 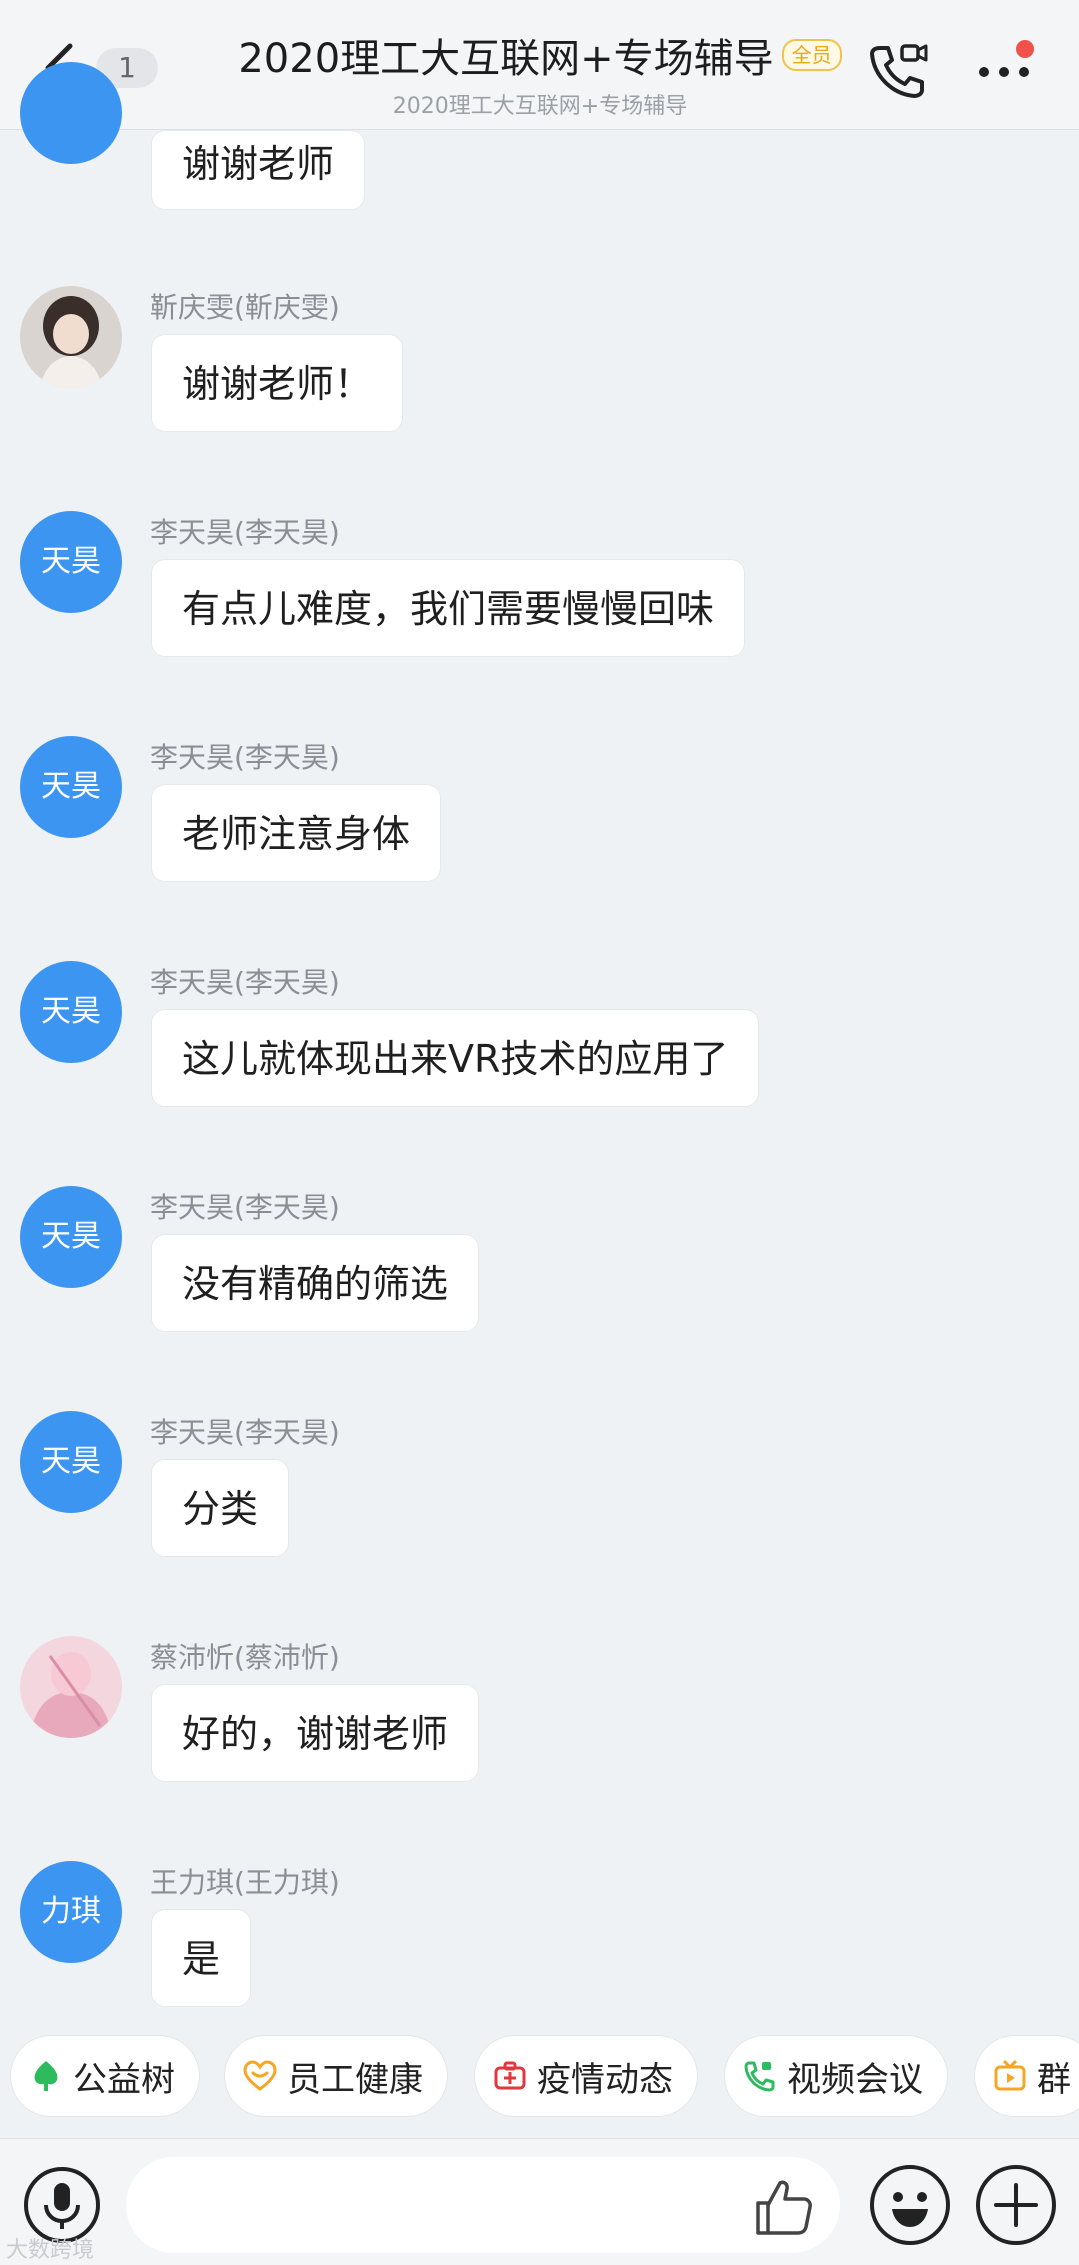 I want to click on quick-app-public-welfare-tree: 公益树, so click(x=105, y=2076).